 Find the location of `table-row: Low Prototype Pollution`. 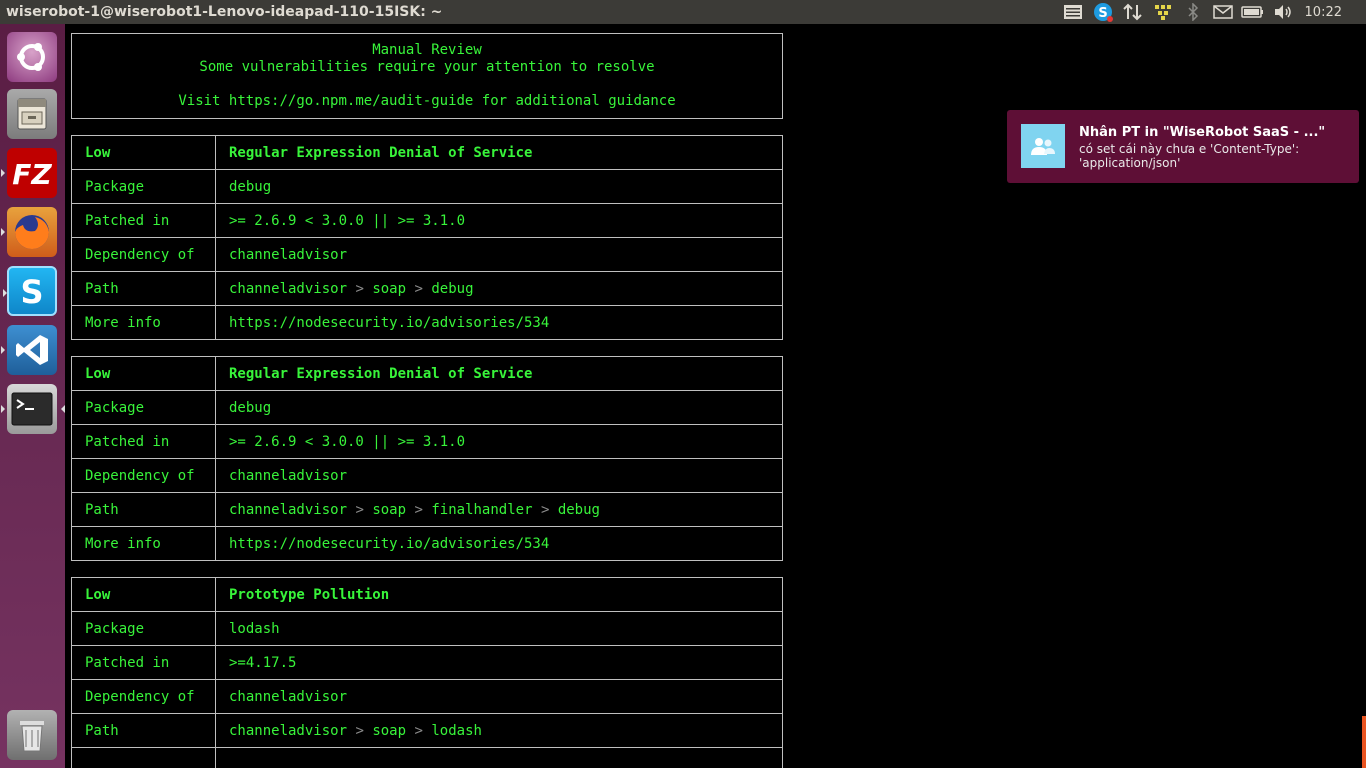

table-row: Low Prototype Pollution is located at coordinates (427, 594).